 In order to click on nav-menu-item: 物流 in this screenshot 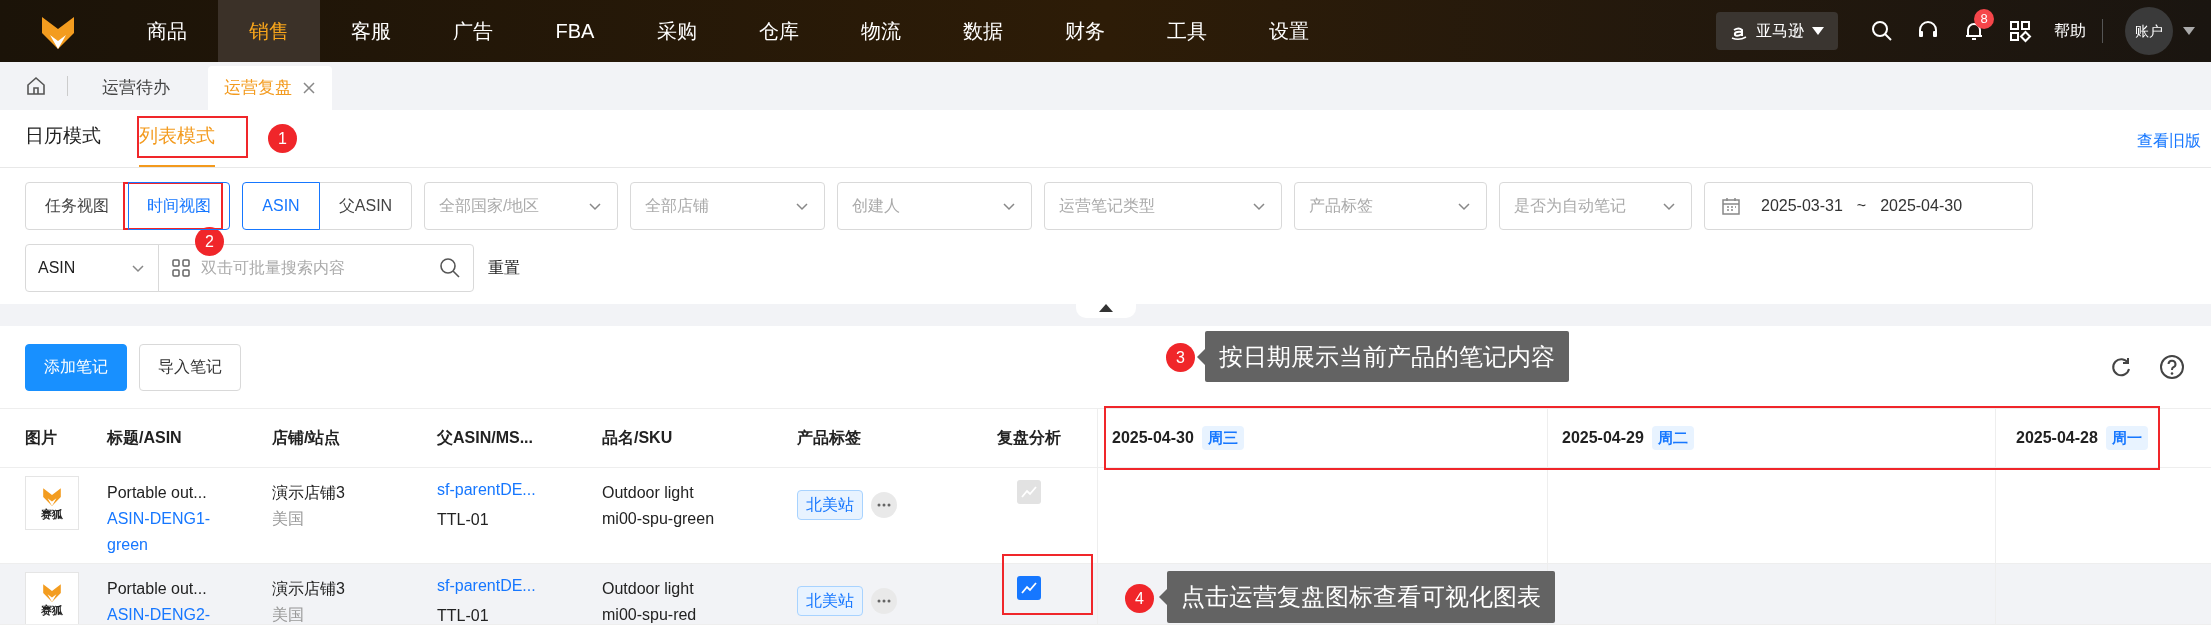, I will do `click(881, 31)`.